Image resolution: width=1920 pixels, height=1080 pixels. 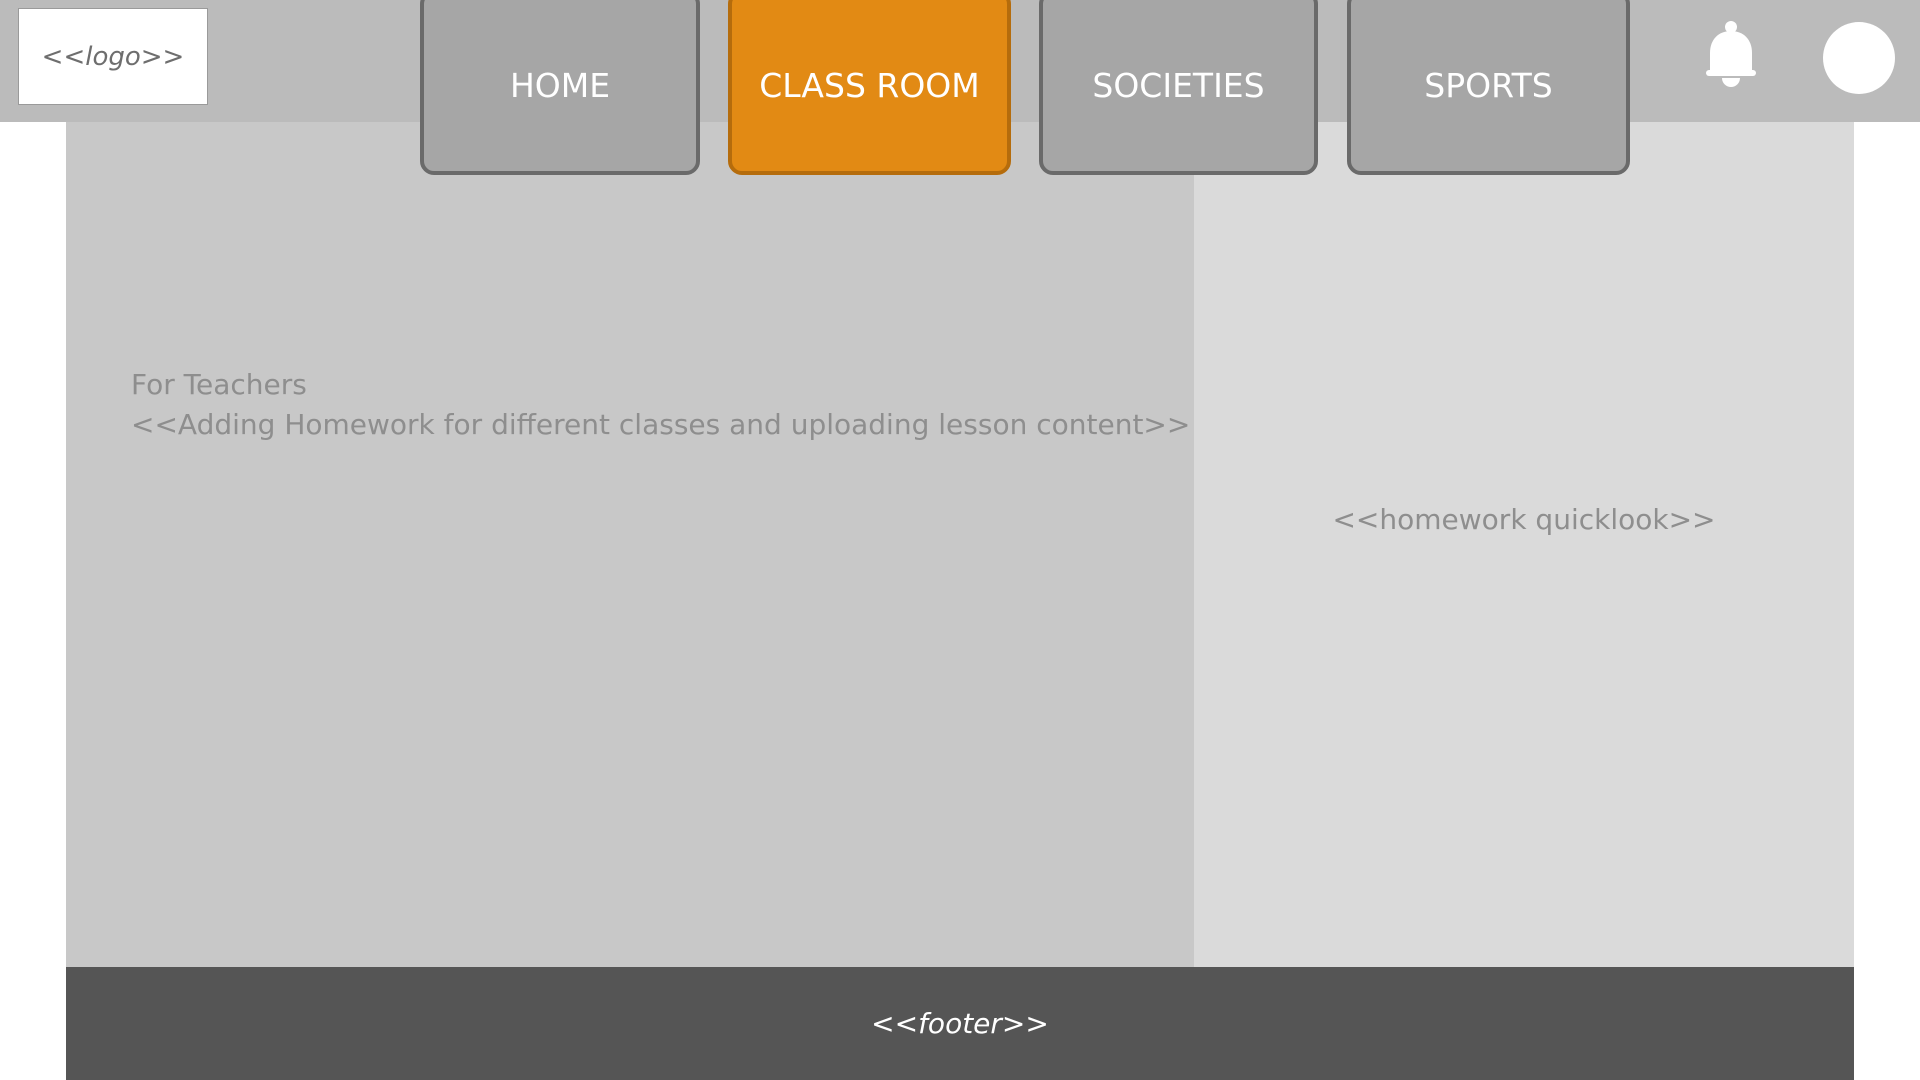 I want to click on logo: <<logo>>, so click(x=113, y=56).